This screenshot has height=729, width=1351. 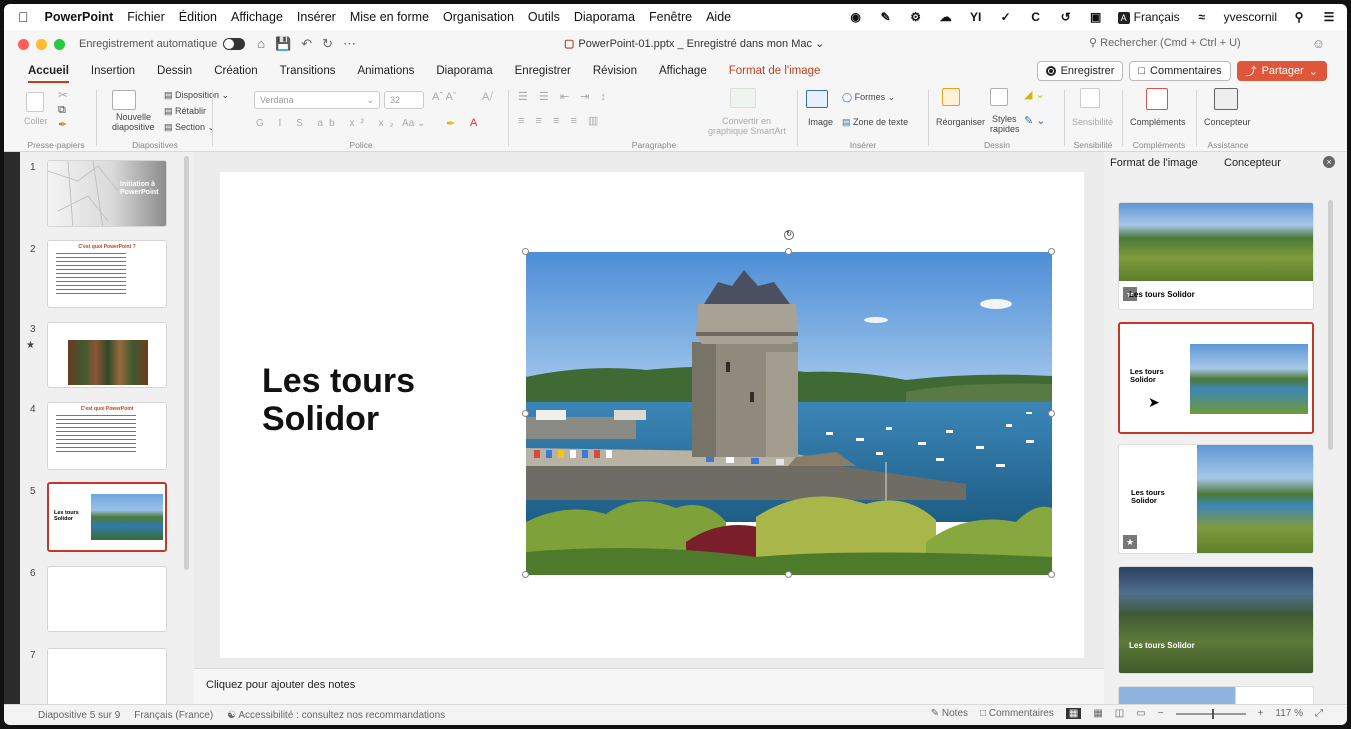 What do you see at coordinates (59, 44) in the screenshot?
I see `zoom-window-button` at bounding box center [59, 44].